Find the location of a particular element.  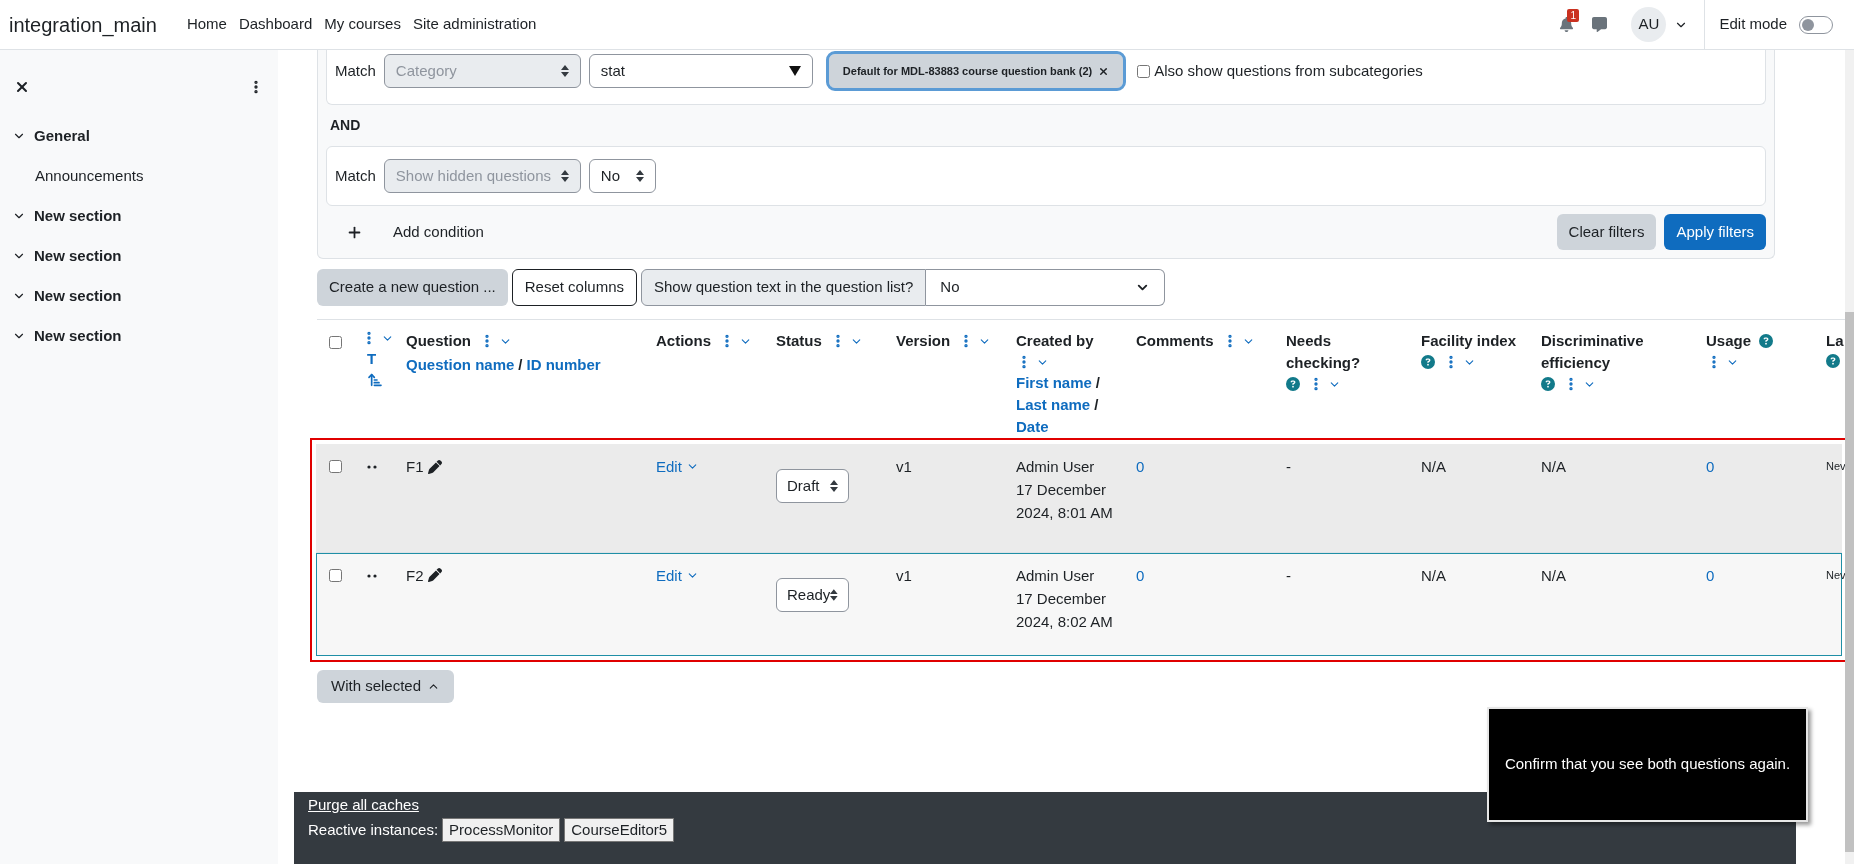

scrollbar is located at coordinates (1849, 582).